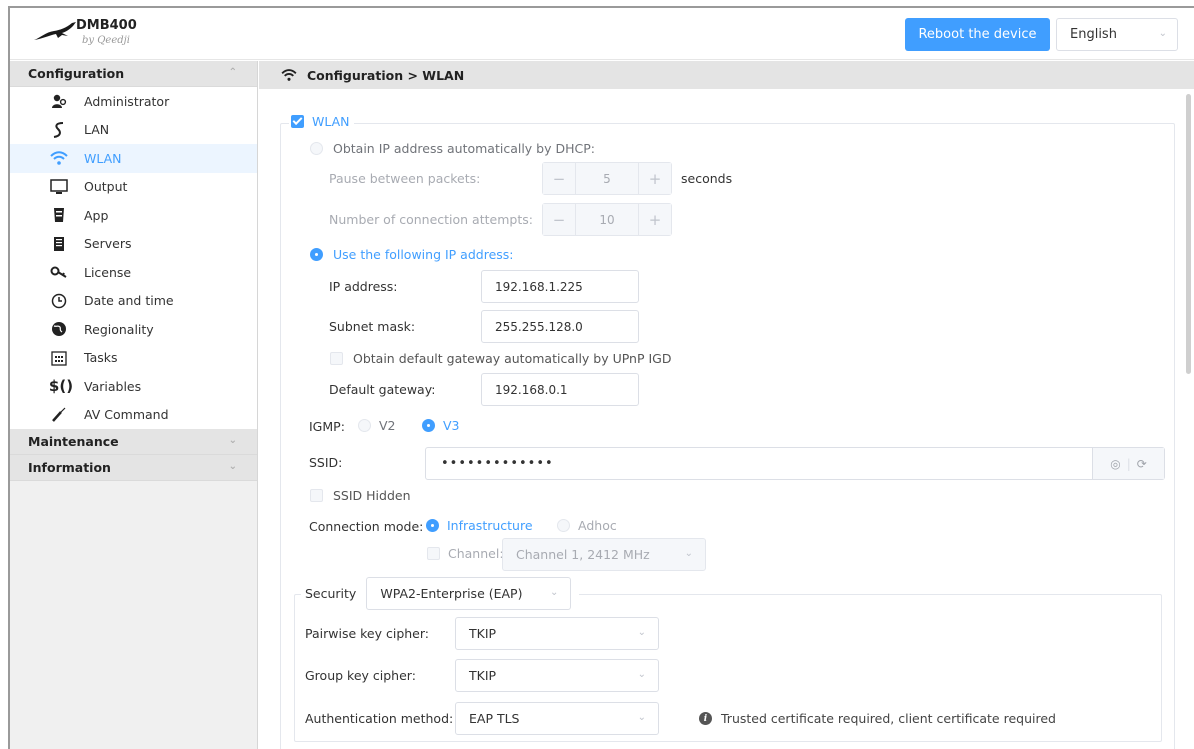 This screenshot has width=1194, height=749. I want to click on dhcp-option: Obtain IP address automatically by DHCP:, so click(452, 148).